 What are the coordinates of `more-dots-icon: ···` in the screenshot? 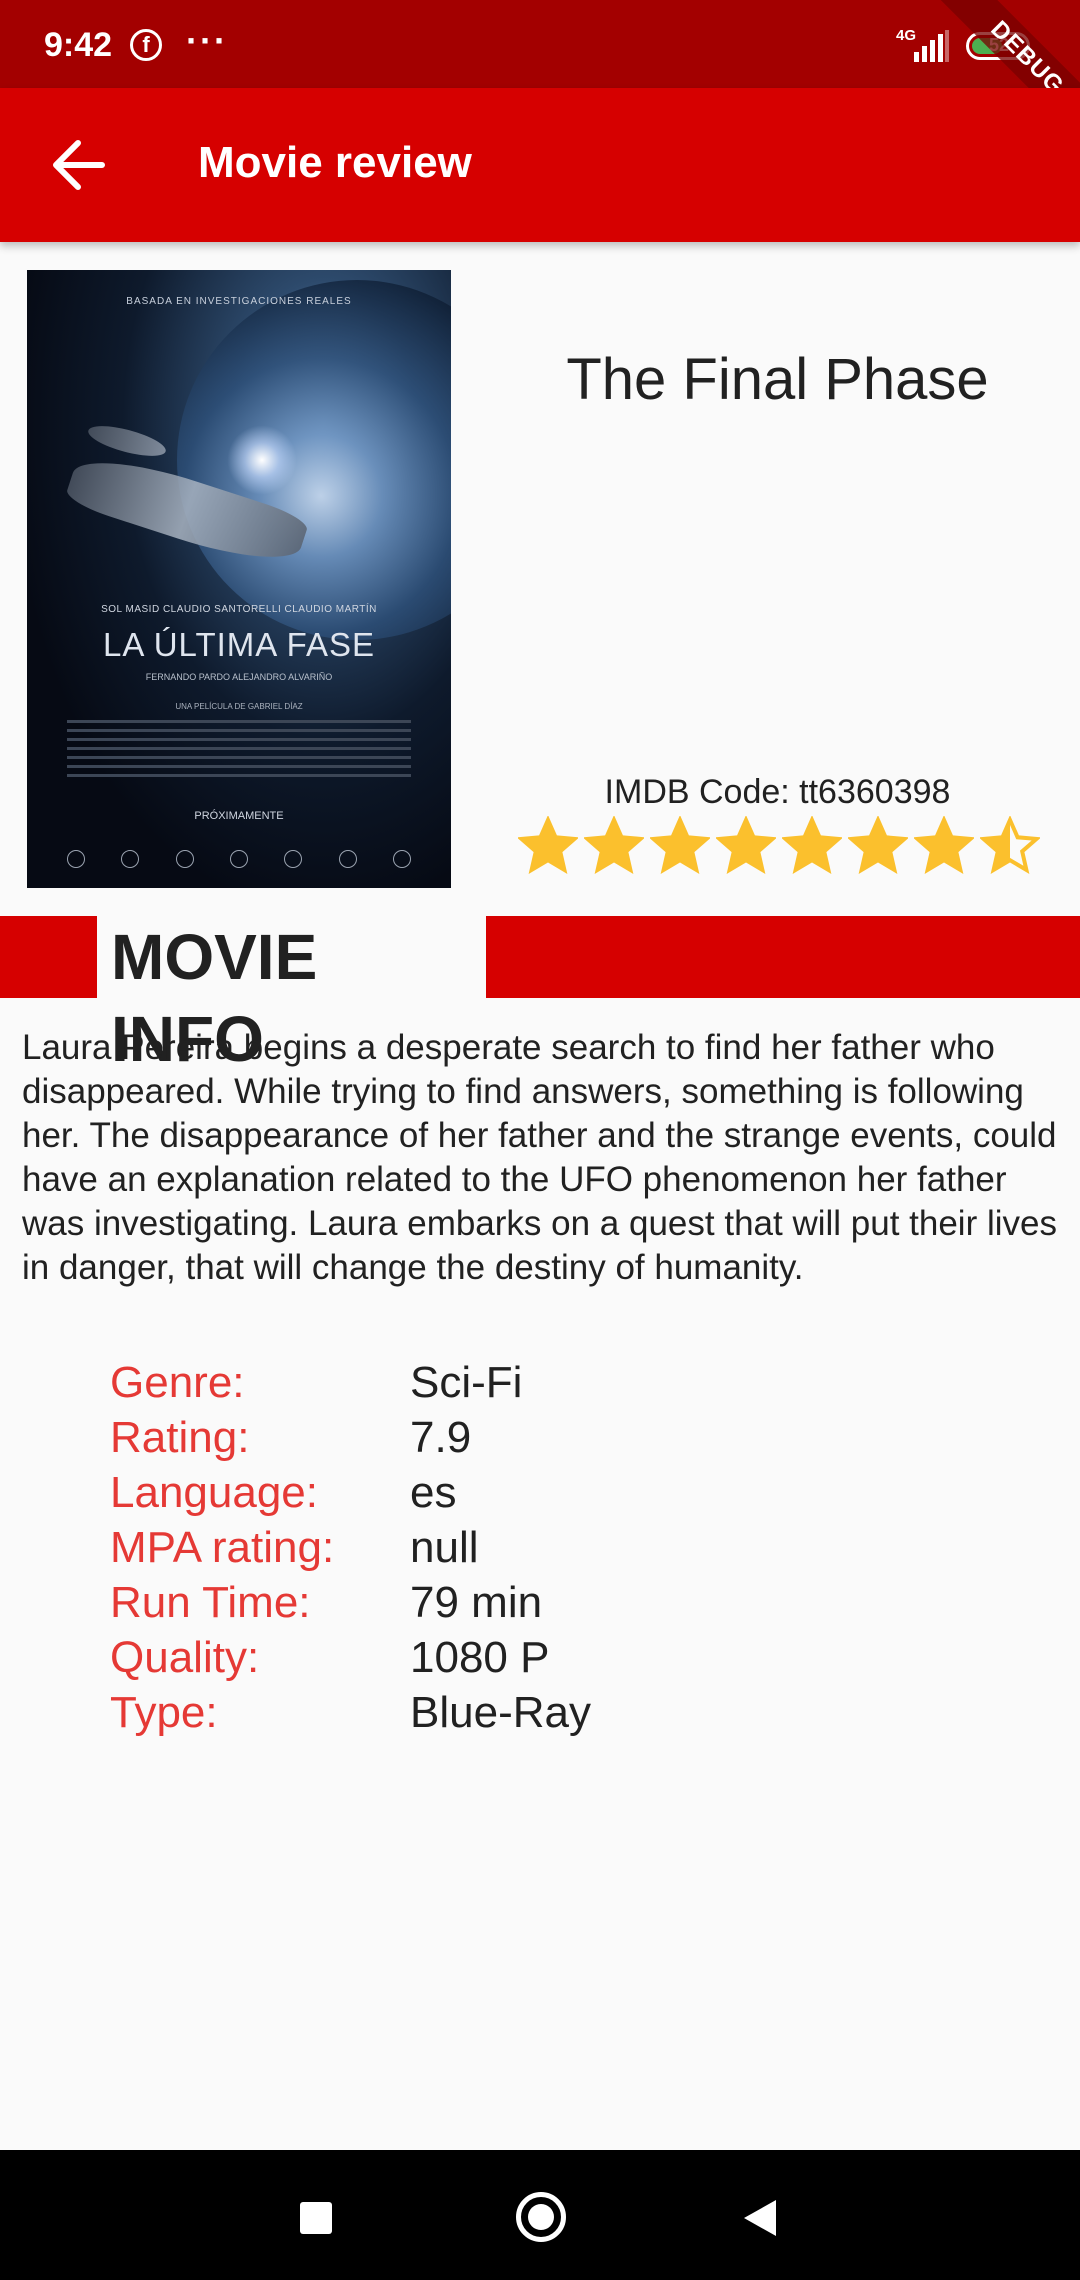 It's located at (207, 40).